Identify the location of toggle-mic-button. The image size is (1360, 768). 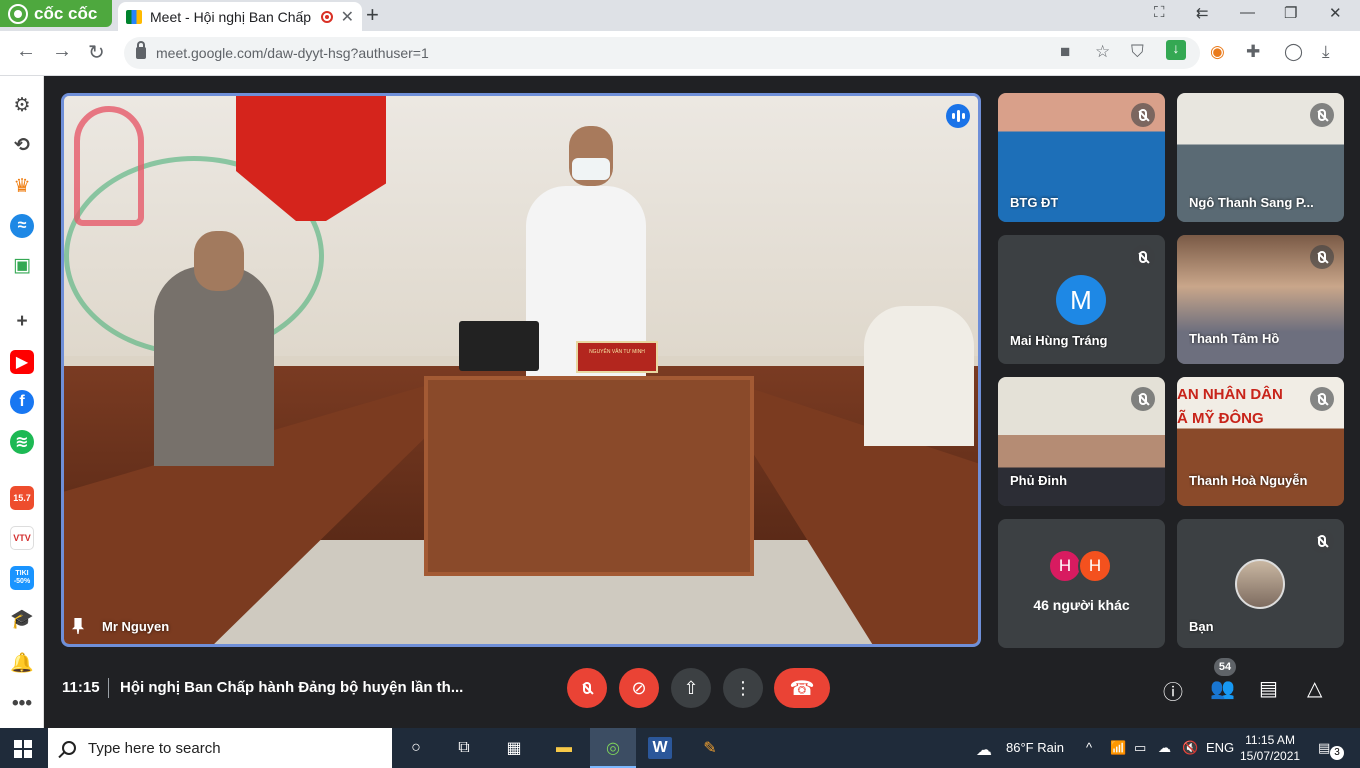
(587, 688).